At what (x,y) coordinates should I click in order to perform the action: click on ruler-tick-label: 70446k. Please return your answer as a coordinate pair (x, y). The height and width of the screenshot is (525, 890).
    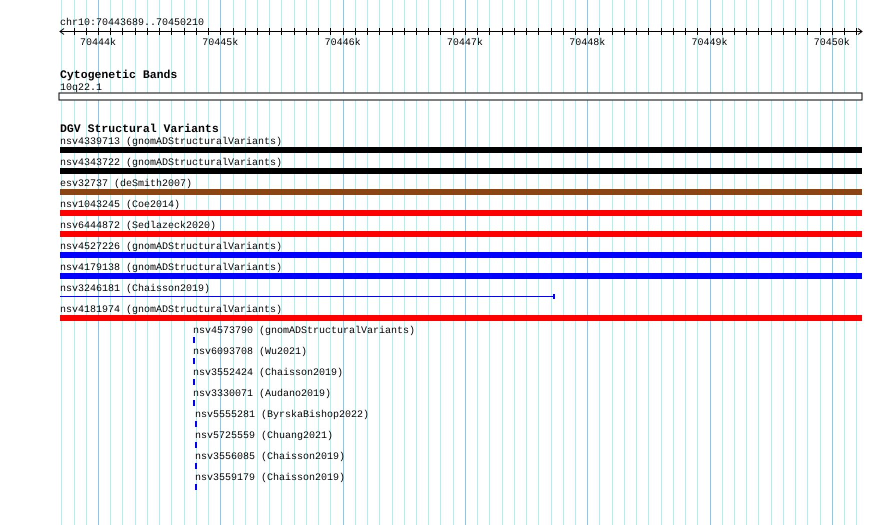
    Looking at the image, I should click on (342, 43).